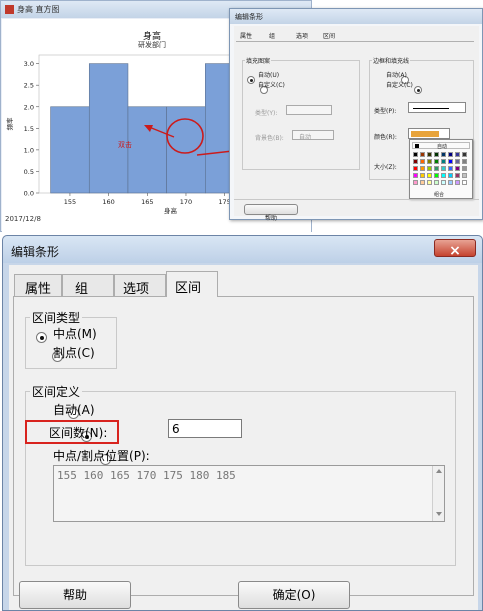 This screenshot has width=483, height=611. Describe the element at coordinates (431, 108) in the screenshot. I see `small-border-line-preview` at that location.